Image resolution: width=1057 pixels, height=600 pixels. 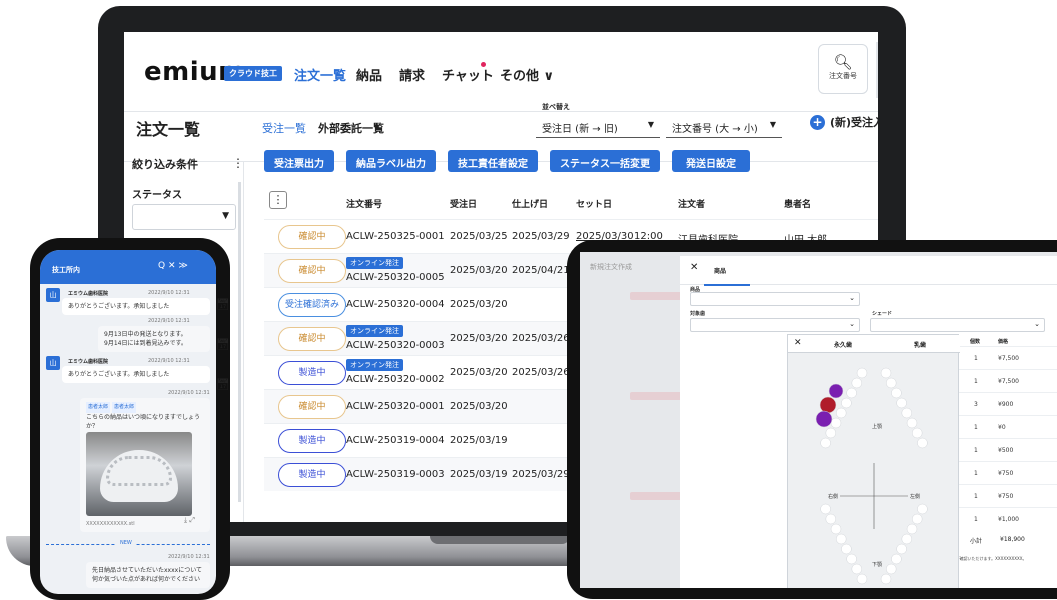 What do you see at coordinates (915, 497) in the screenshot?
I see `left-side-label: 左側` at bounding box center [915, 497].